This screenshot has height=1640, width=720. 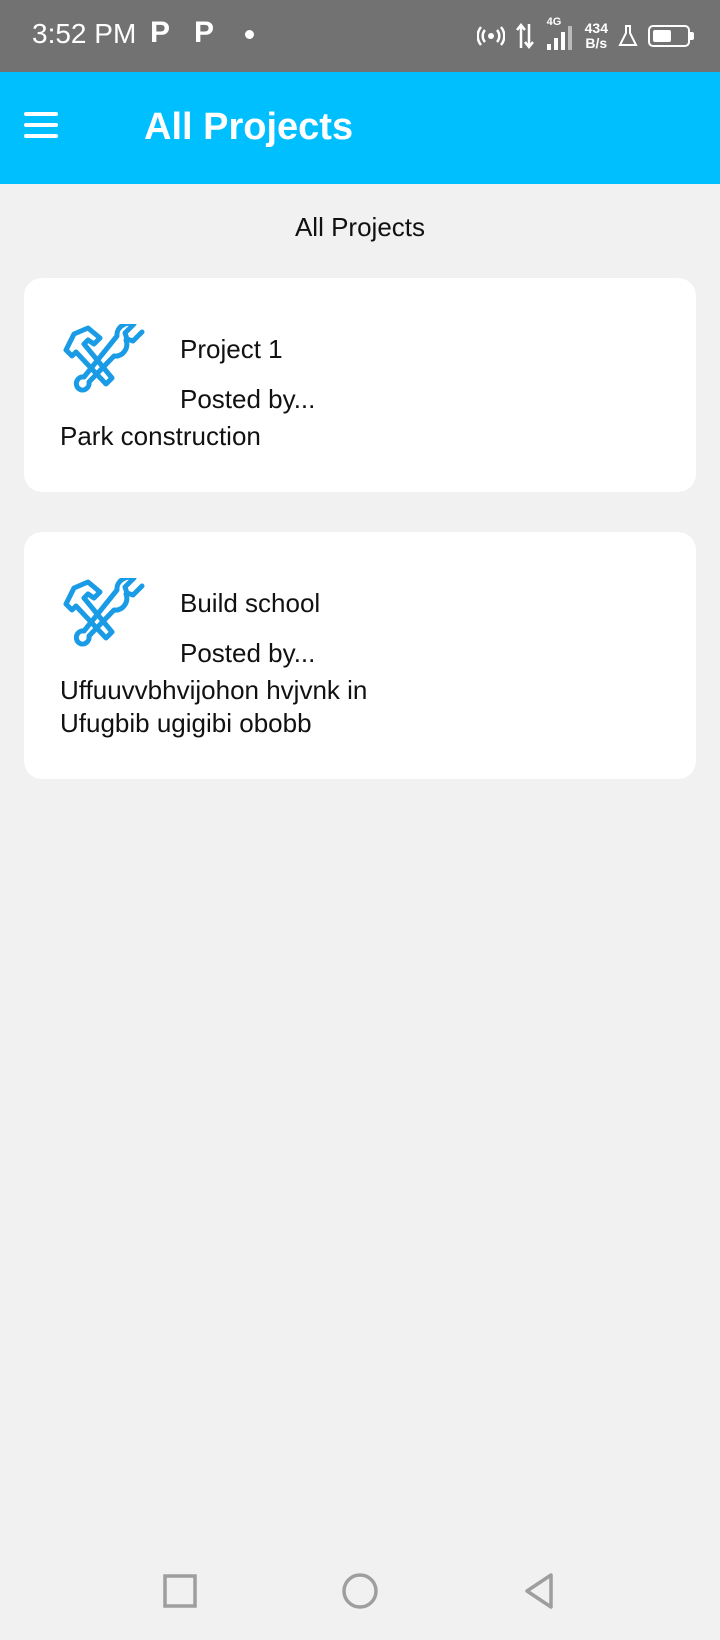 What do you see at coordinates (250, 603) in the screenshot?
I see `project-title: Build school` at bounding box center [250, 603].